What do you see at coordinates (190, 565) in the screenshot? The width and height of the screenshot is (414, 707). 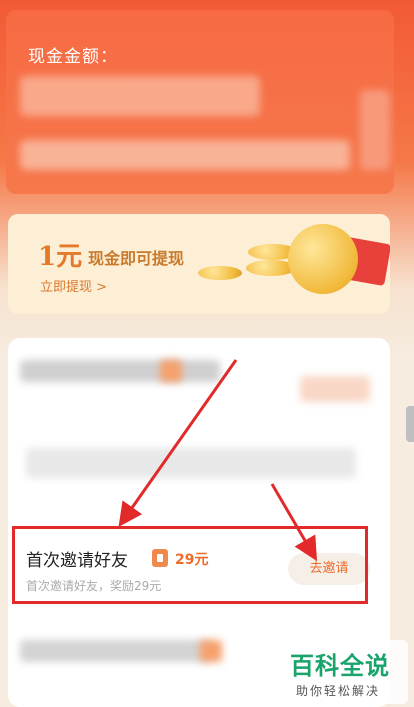 I see `highlight-box` at bounding box center [190, 565].